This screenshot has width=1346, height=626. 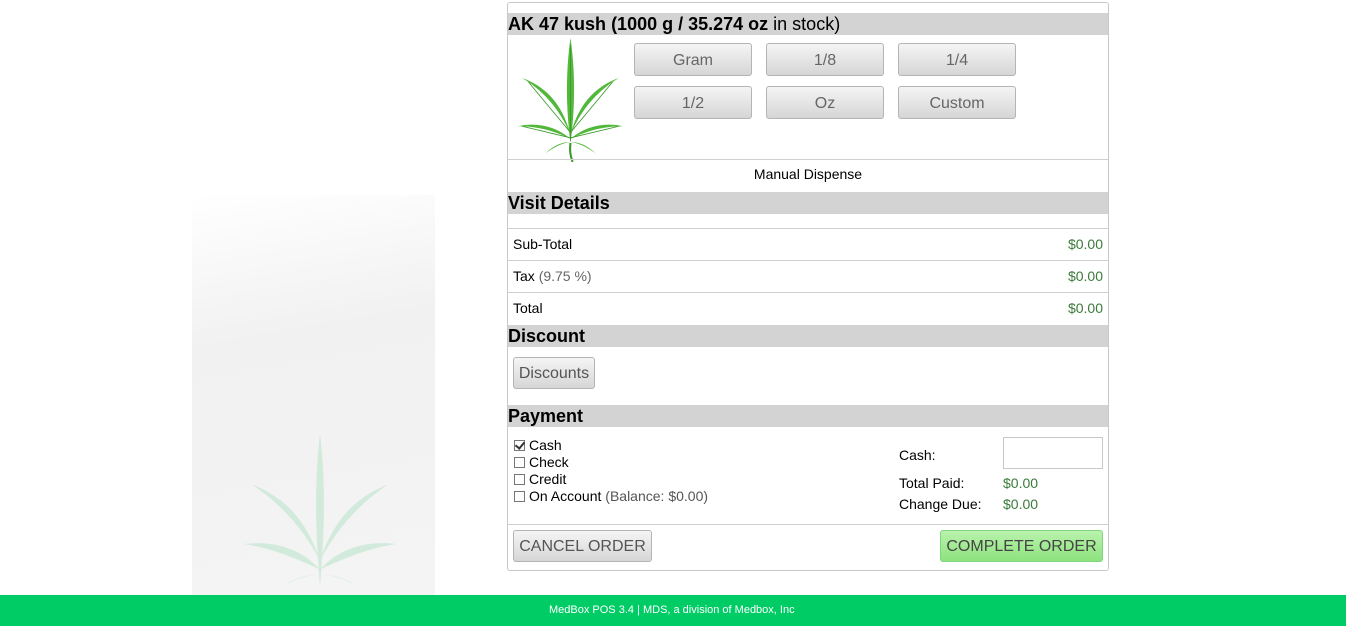 I want to click on change-due-label: Change Due:, so click(x=940, y=504).